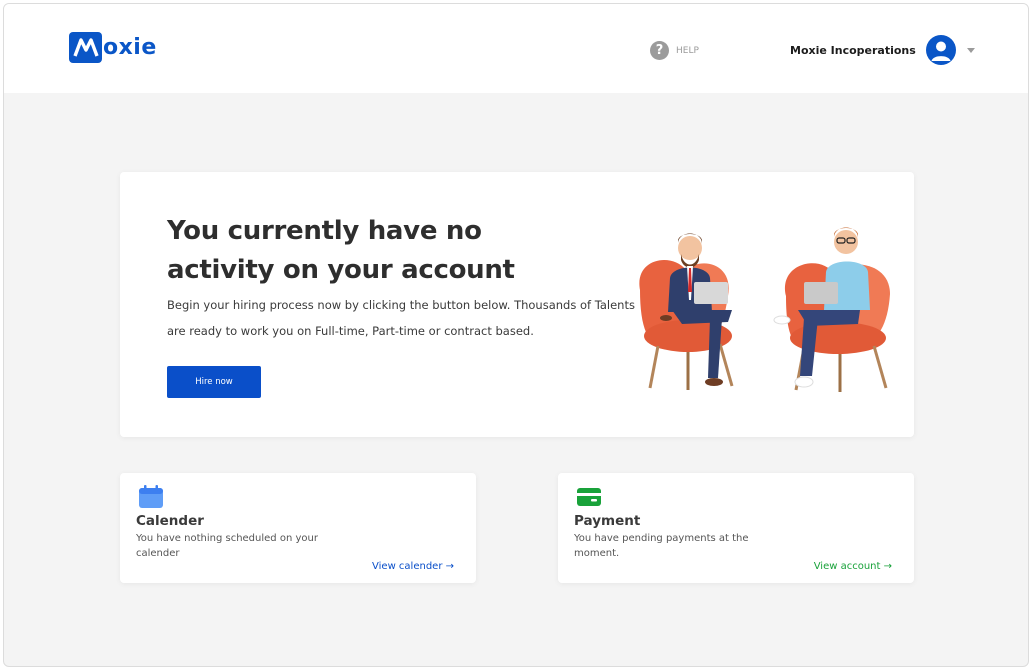 The image size is (1032, 670). I want to click on calendar-icon, so click(151, 497).